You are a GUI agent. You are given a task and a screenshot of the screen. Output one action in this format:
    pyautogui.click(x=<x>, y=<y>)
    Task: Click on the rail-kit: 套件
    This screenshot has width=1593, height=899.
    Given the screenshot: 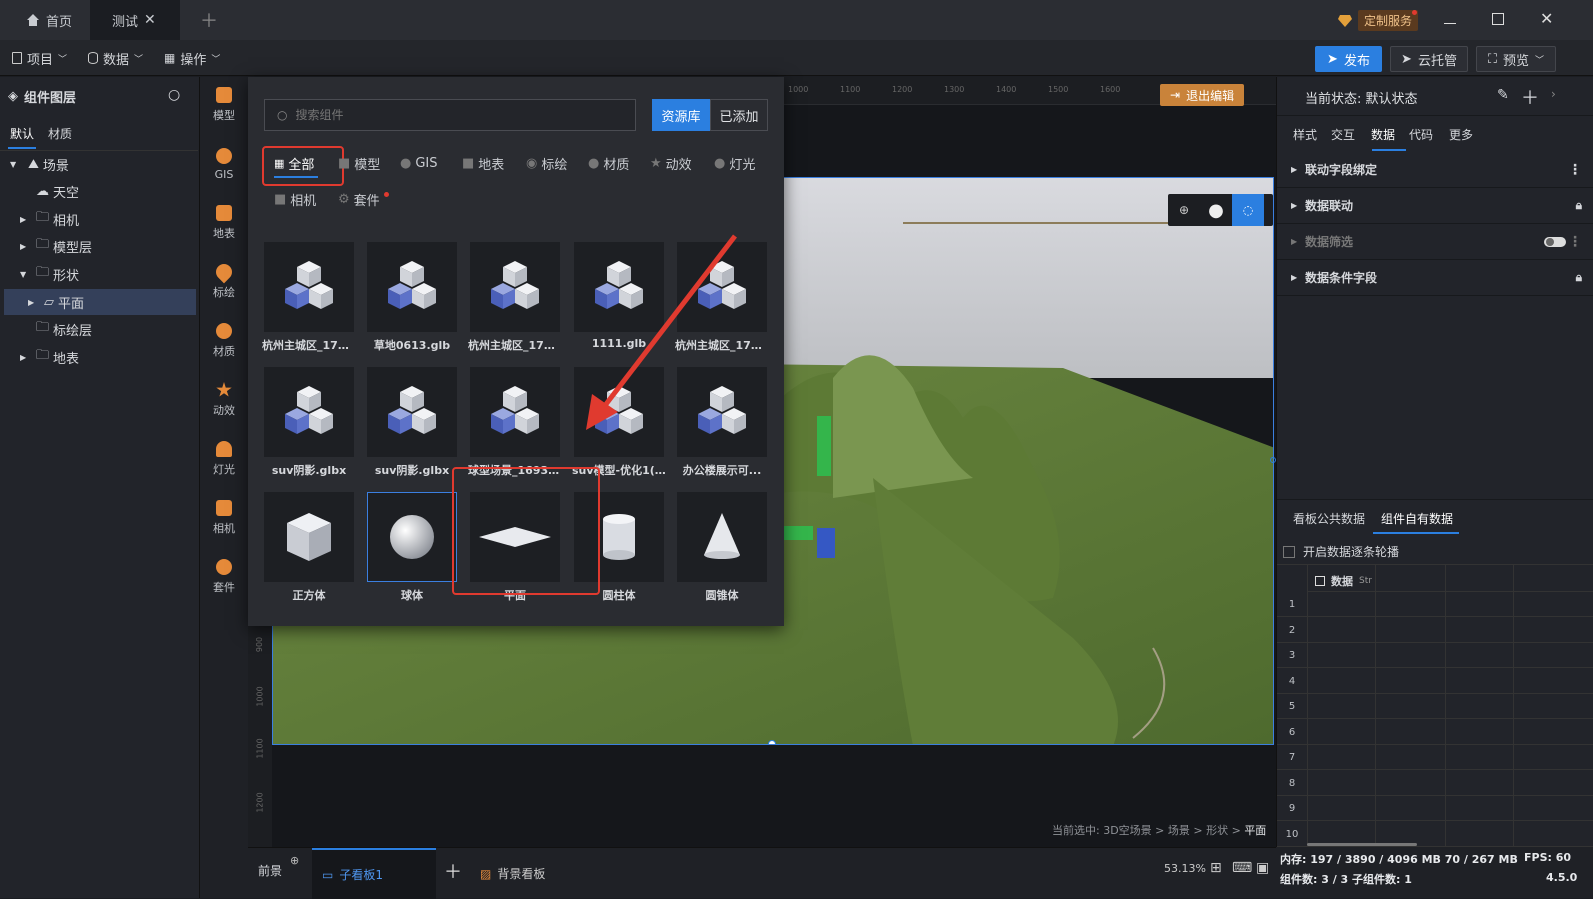 What is the action you would take?
    pyautogui.click(x=224, y=577)
    